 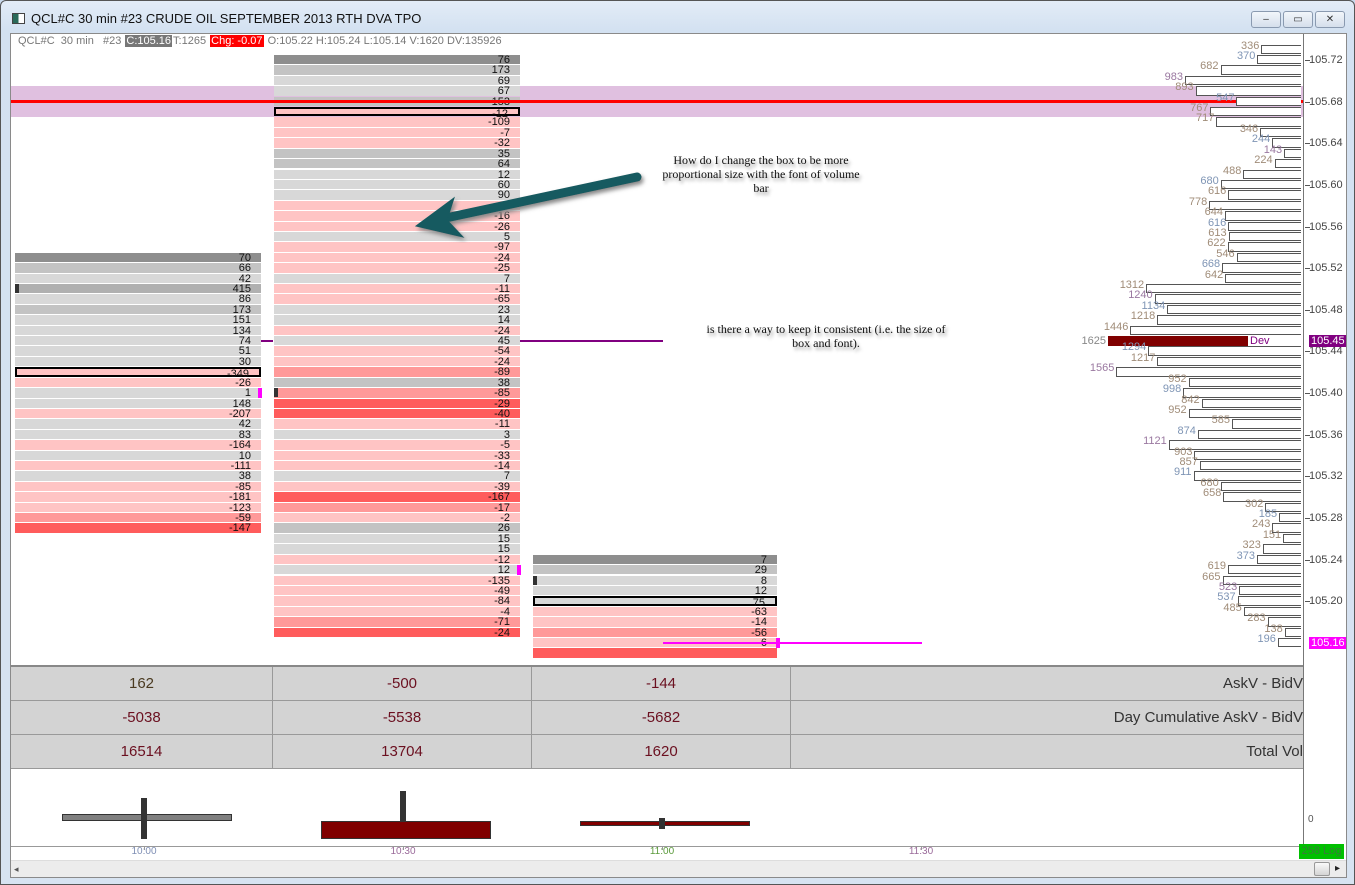 I want to click on time-label: 10:30, so click(x=403, y=851).